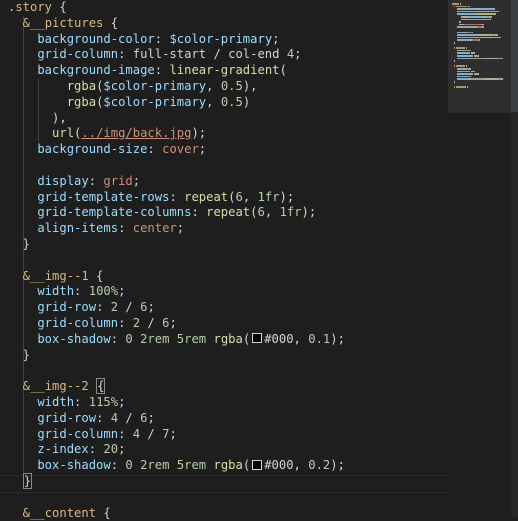  Describe the element at coordinates (63, 323) in the screenshot. I see `code-token: grid-column` at that location.